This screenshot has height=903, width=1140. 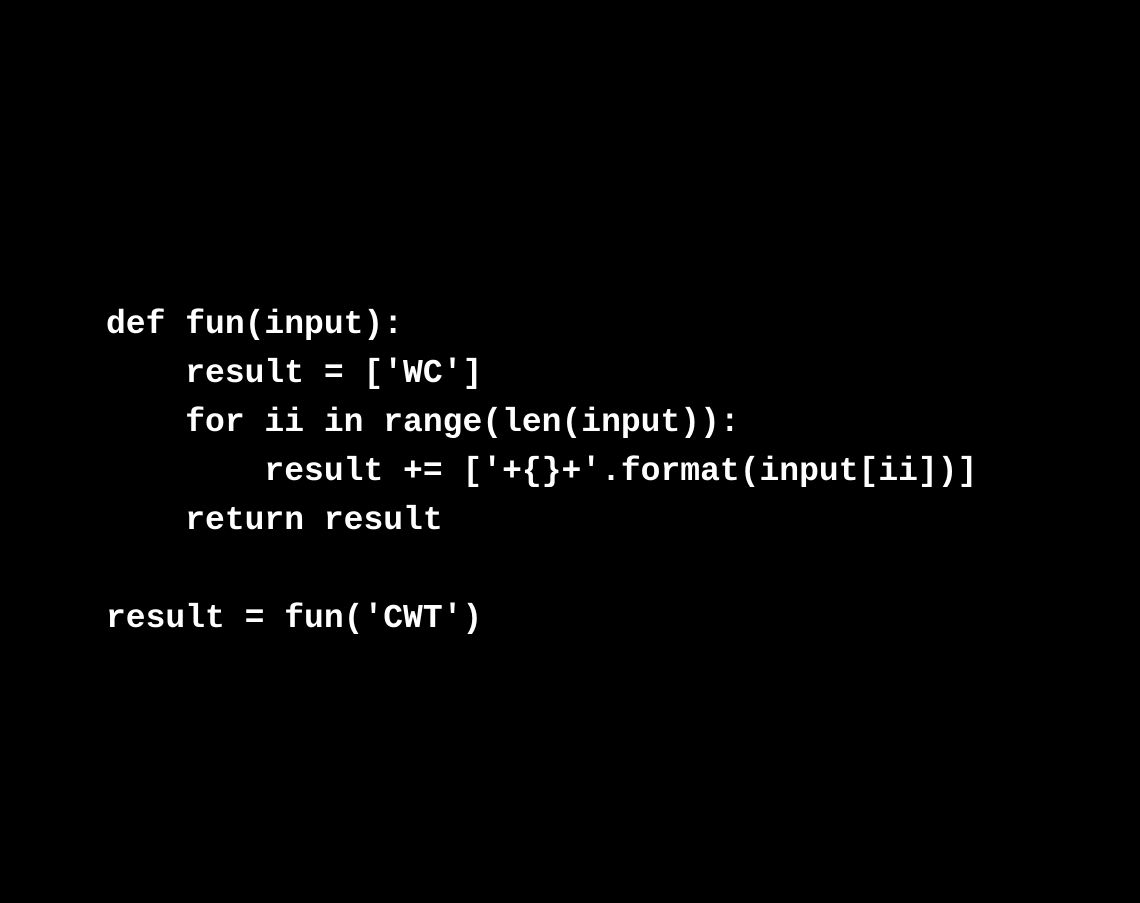 What do you see at coordinates (423, 422) in the screenshot?
I see `code-line-for-loop: for ii in range(len(input)):` at bounding box center [423, 422].